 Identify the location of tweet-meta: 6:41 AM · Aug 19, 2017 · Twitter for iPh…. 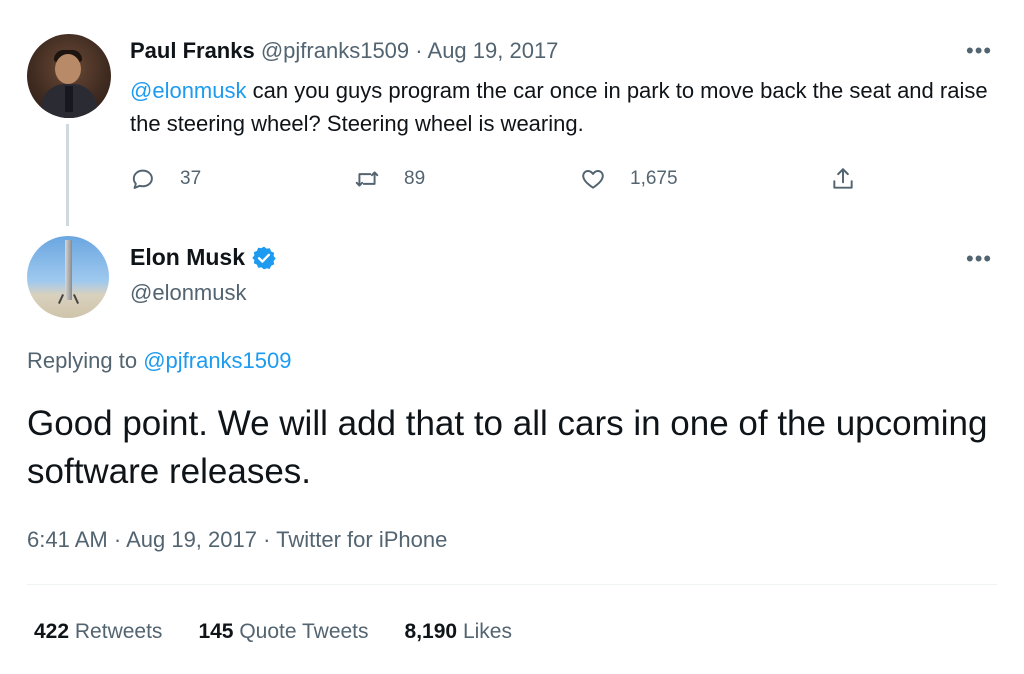
(237, 540).